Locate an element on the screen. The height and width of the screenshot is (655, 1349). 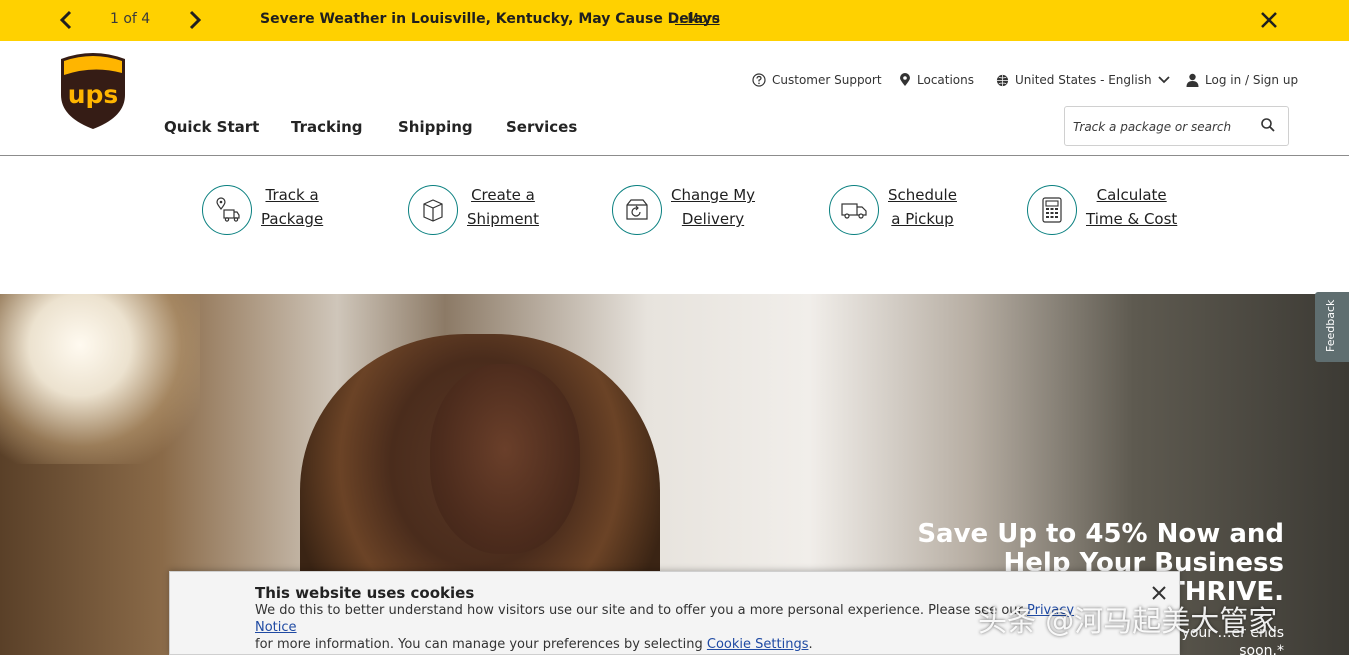
cookie-title: This website uses cookies is located at coordinates (365, 593).